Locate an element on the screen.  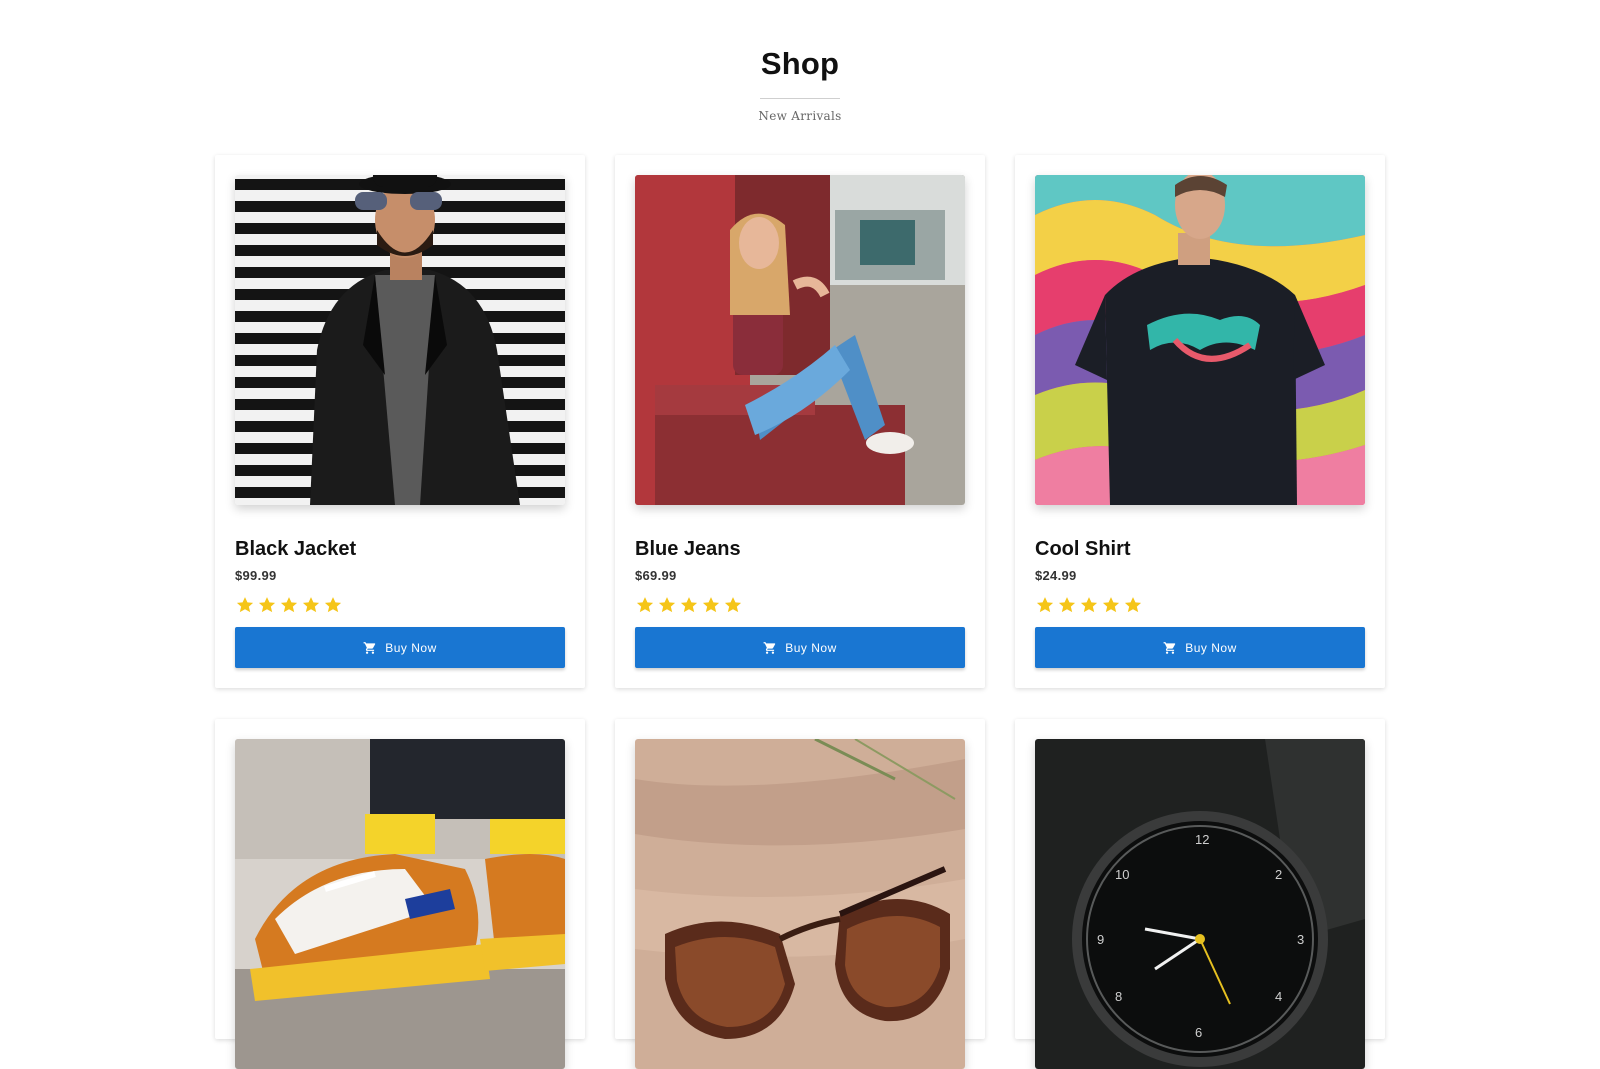
product-price: $24.99 is located at coordinates (1056, 575).